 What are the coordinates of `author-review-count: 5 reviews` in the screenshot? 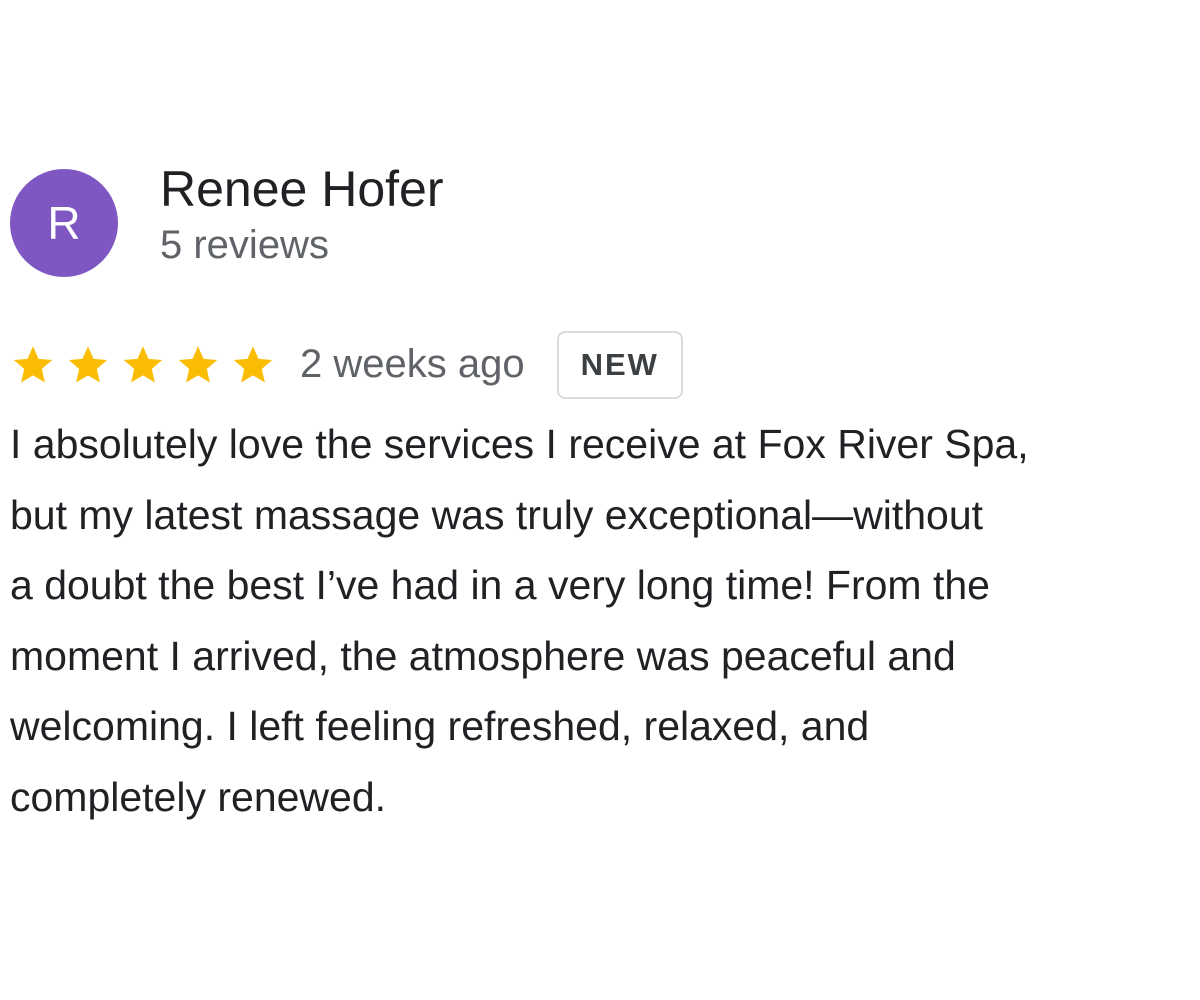 It's located at (244, 245).